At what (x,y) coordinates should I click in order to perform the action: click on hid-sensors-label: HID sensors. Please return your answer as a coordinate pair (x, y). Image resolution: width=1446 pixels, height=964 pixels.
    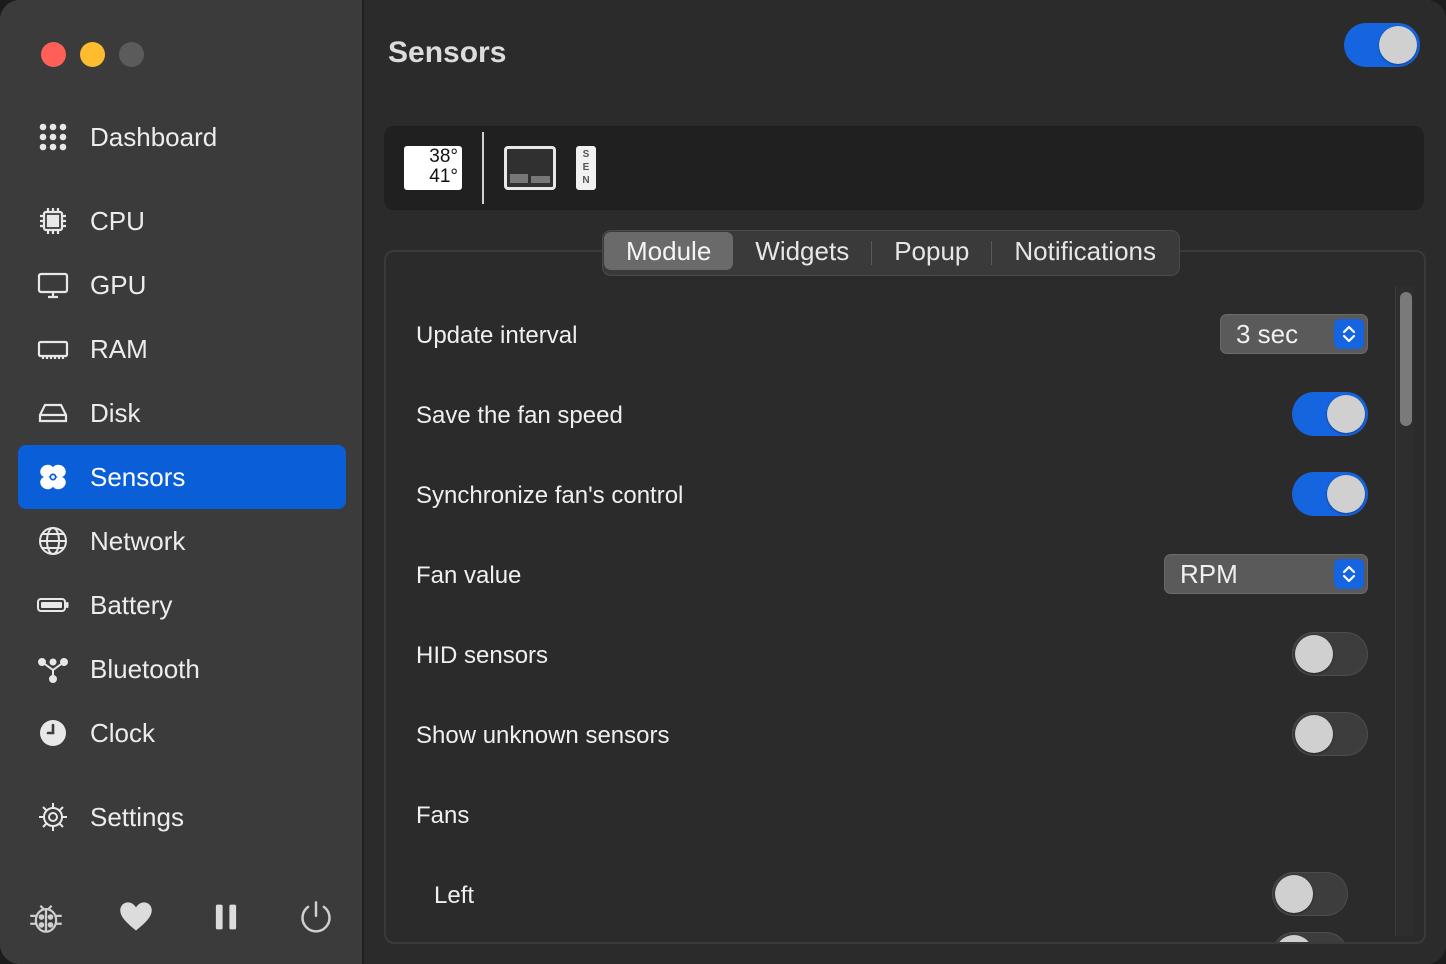
    Looking at the image, I should click on (482, 655).